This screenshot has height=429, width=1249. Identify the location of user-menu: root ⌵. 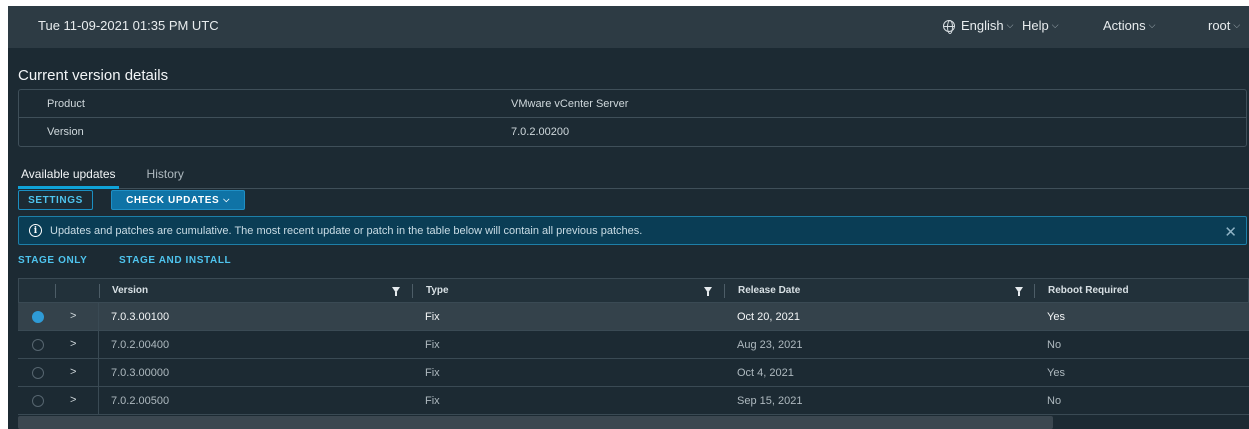
(1224, 25).